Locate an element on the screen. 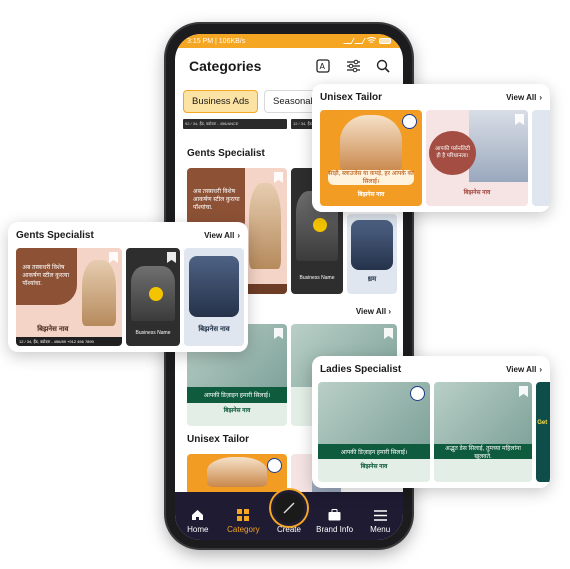 The image size is (570, 569). filter-icon is located at coordinates (353, 66).